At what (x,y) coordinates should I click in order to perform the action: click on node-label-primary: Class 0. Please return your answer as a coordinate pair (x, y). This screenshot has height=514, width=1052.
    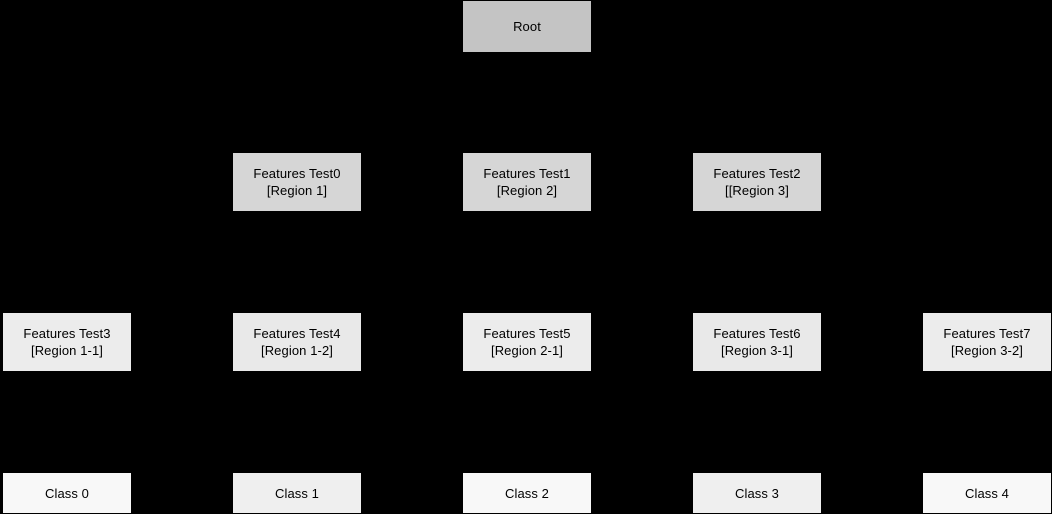
    Looking at the image, I should click on (67, 493).